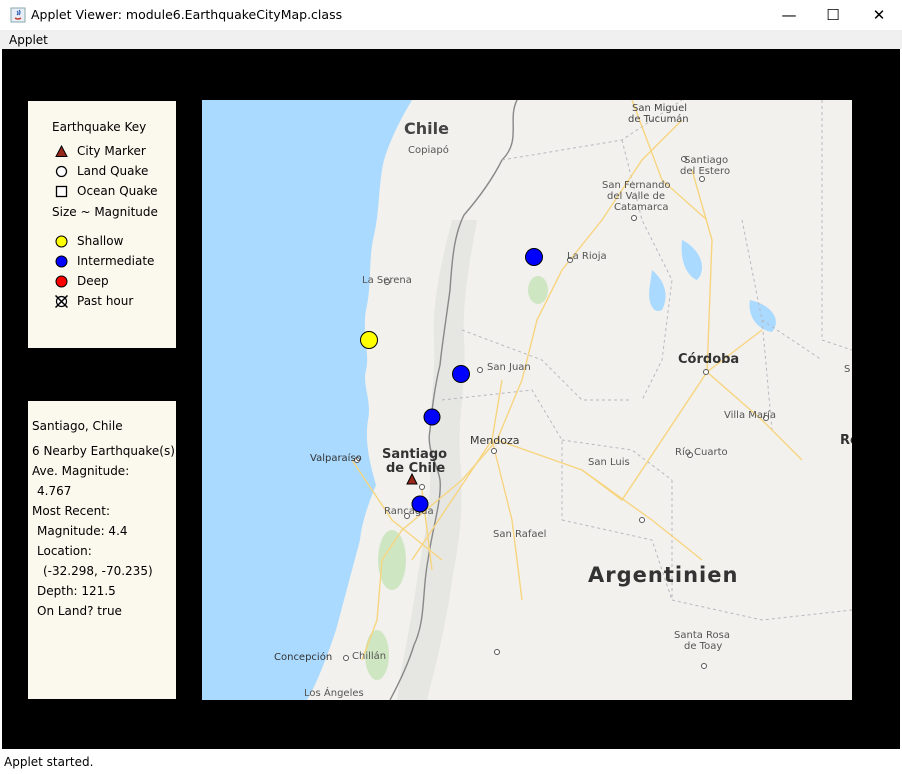 This screenshot has height=774, width=902. What do you see at coordinates (49, 762) in the screenshot?
I see `status-text: Applet started.` at bounding box center [49, 762].